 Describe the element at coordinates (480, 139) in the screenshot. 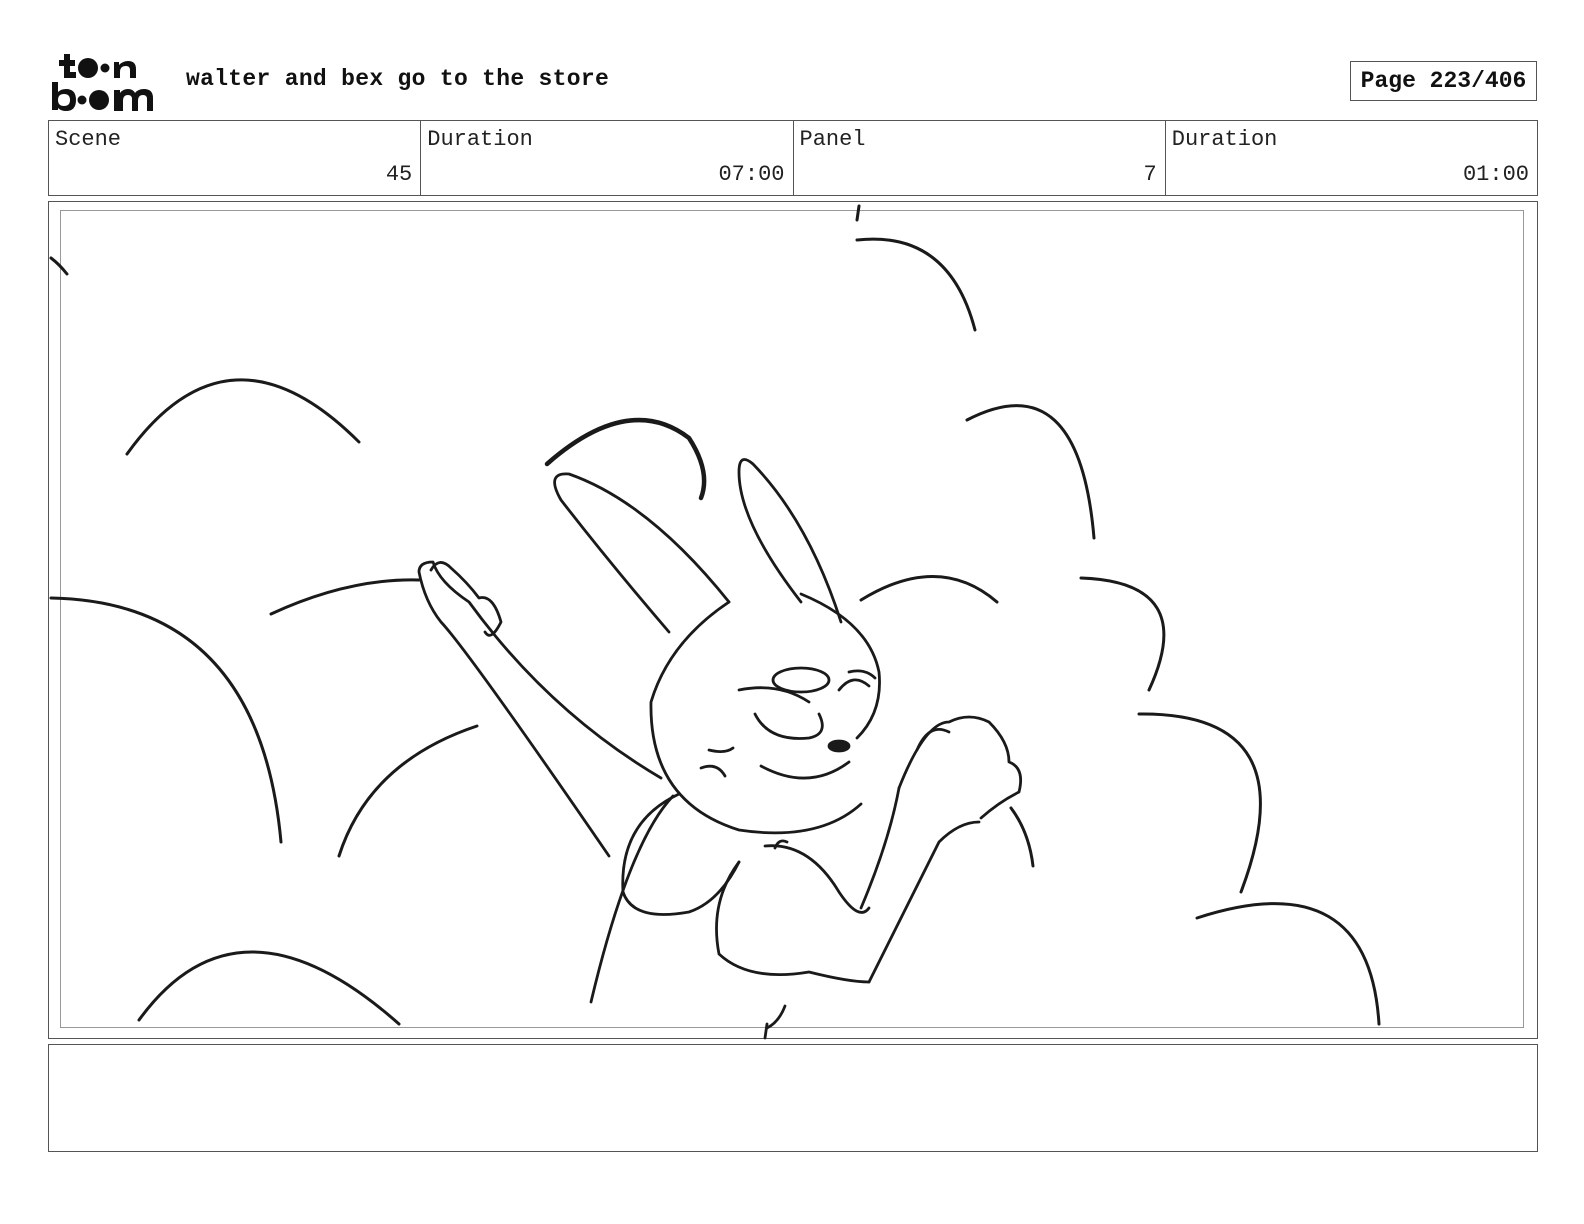

I see `scene-duration-label: Duration` at that location.